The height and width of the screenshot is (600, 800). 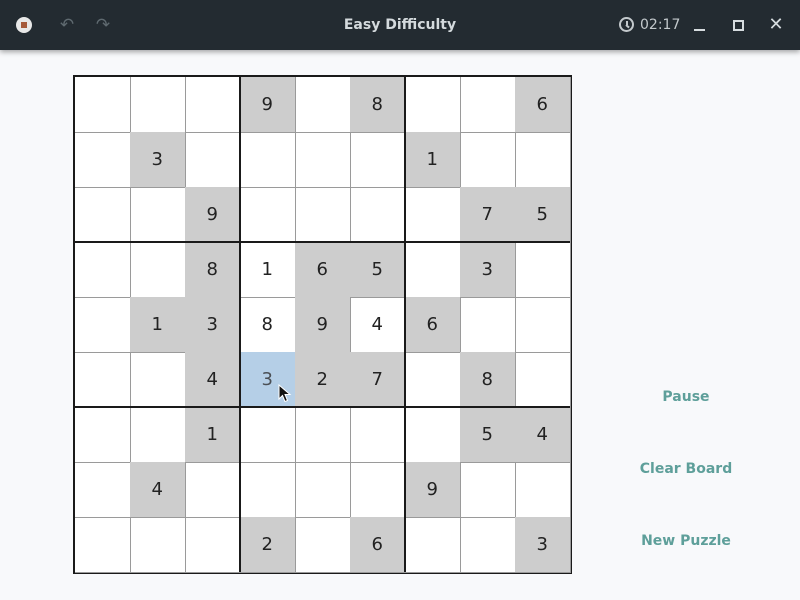 What do you see at coordinates (213, 105) in the screenshot?
I see `cell-r1-c3` at bounding box center [213, 105].